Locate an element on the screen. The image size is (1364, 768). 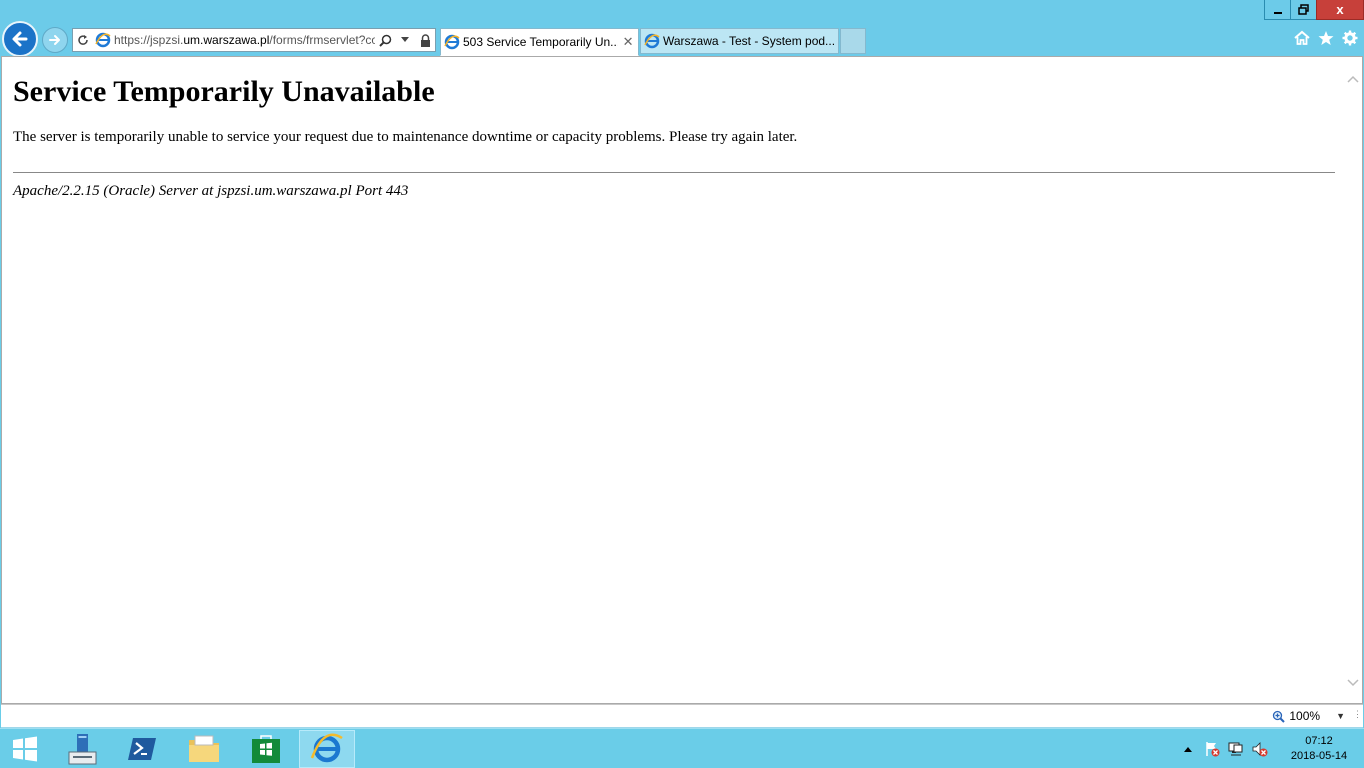
window-controls: x is located at coordinates (1314, 10).